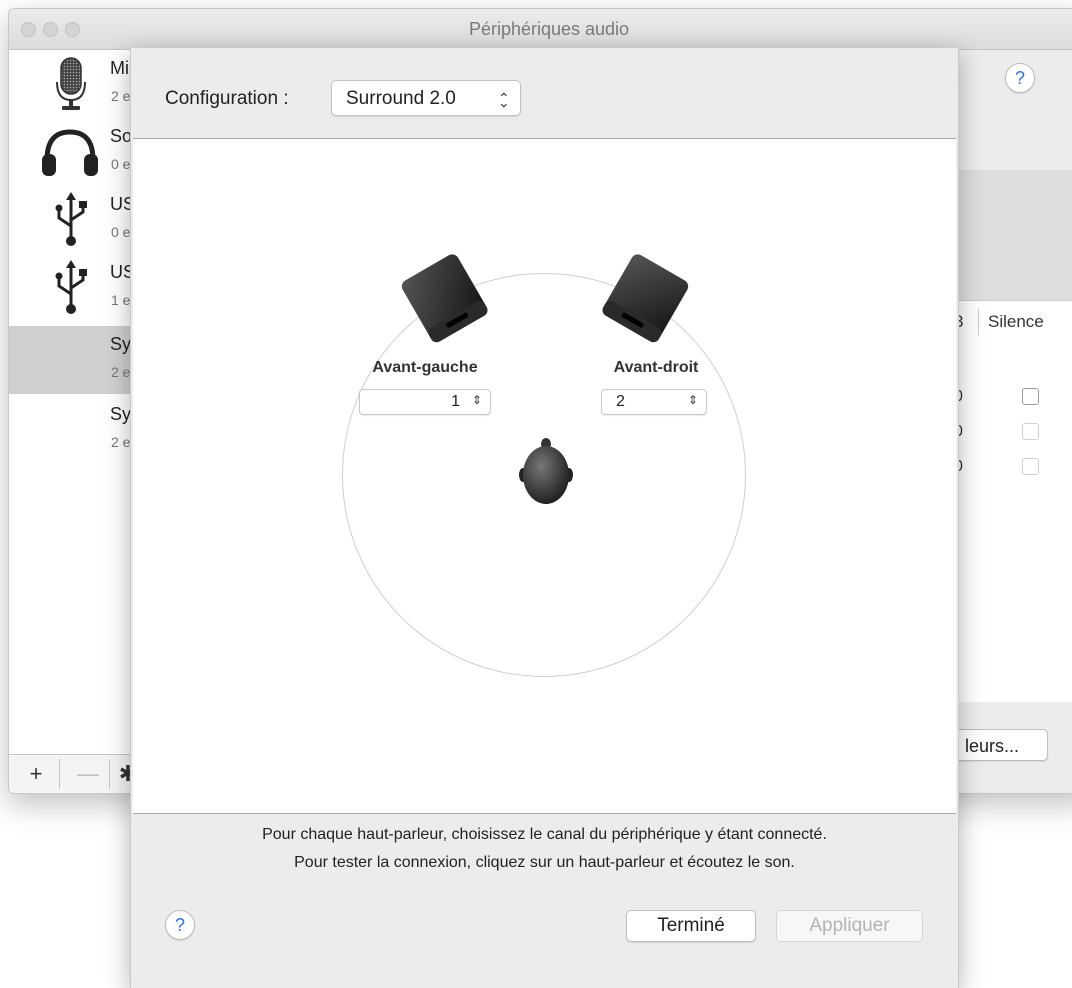 This screenshot has width=1072, height=988. Describe the element at coordinates (455, 401) in the screenshot. I see `channel-value: 1` at that location.